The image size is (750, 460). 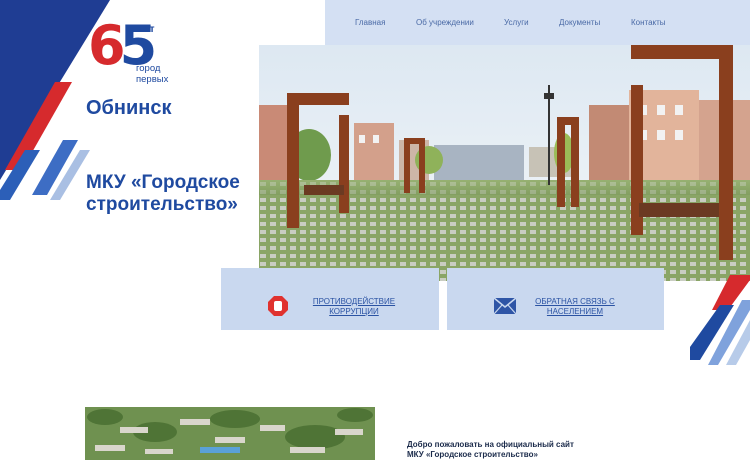 I want to click on nav-item-services: Услуги, so click(x=516, y=22).